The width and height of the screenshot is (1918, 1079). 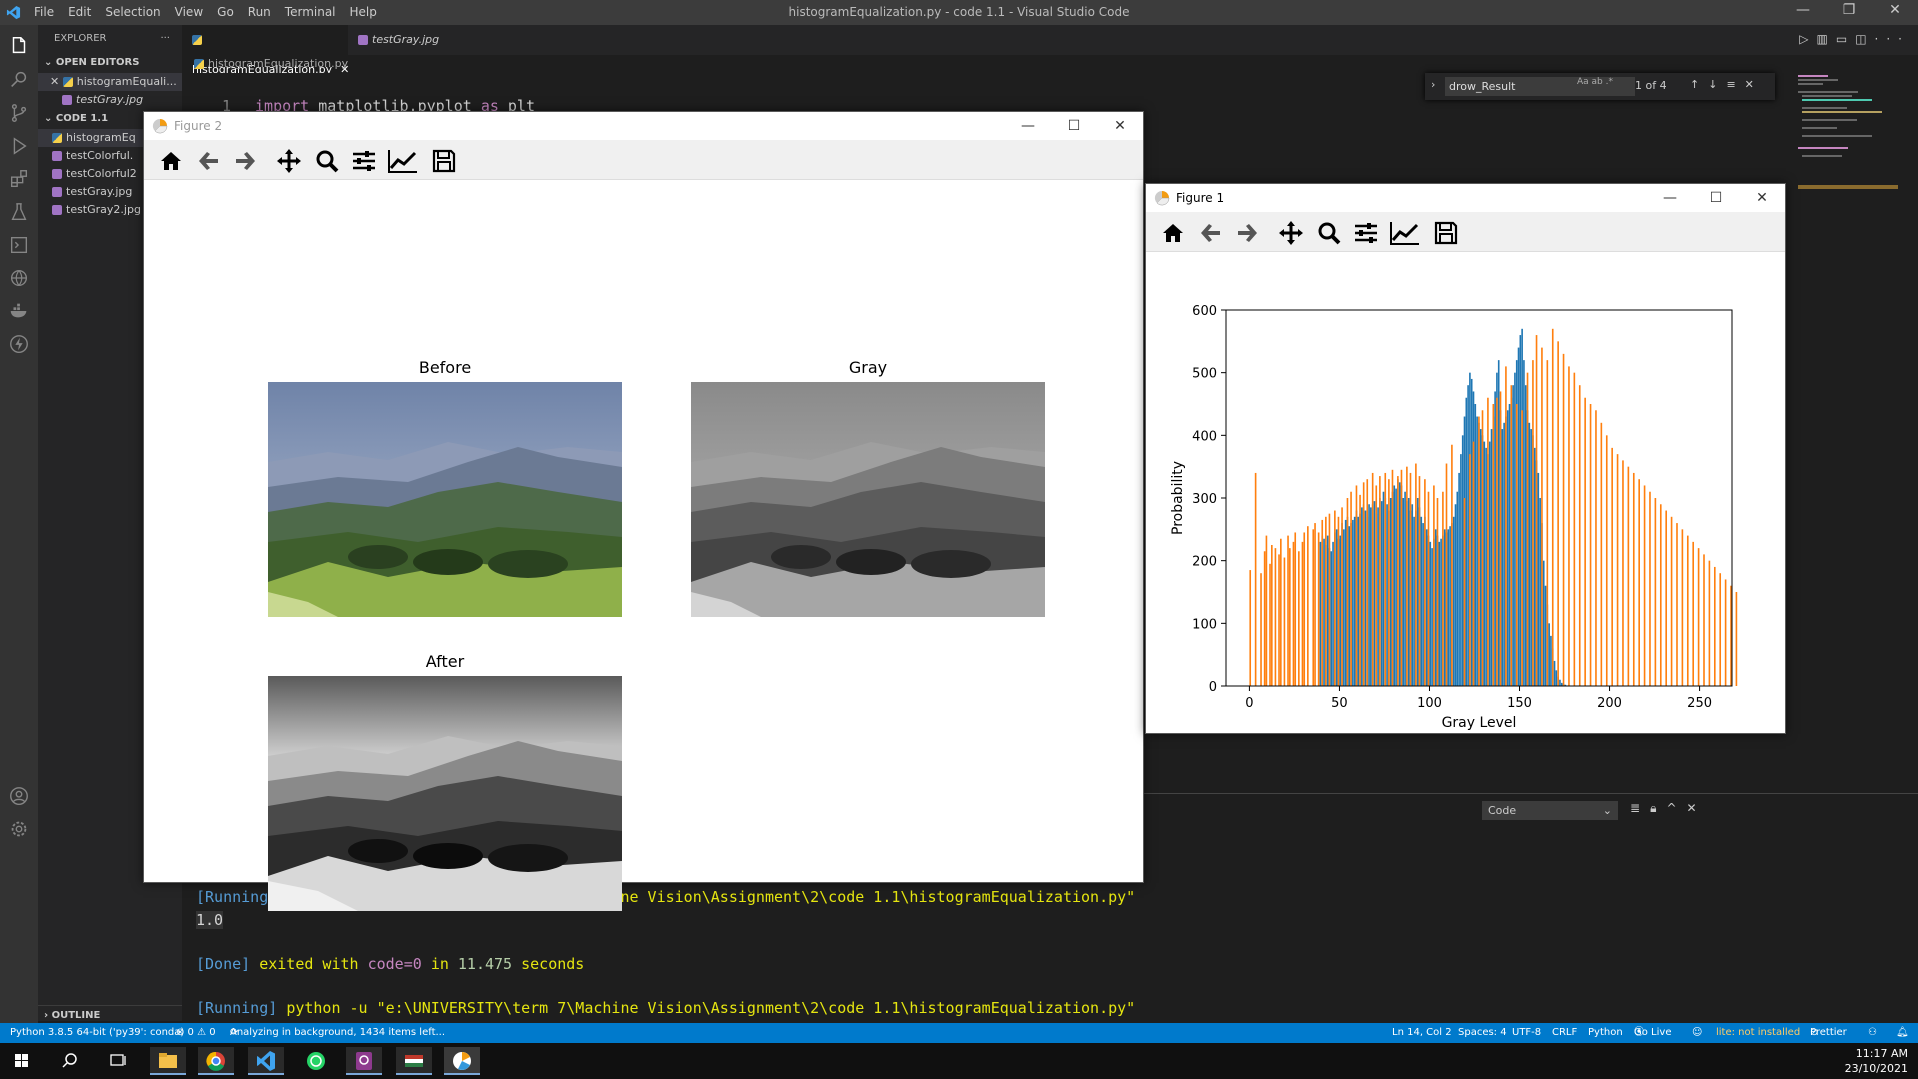 What do you see at coordinates (398, 40) in the screenshot?
I see `tab-test-gray: testGray.jpg` at bounding box center [398, 40].